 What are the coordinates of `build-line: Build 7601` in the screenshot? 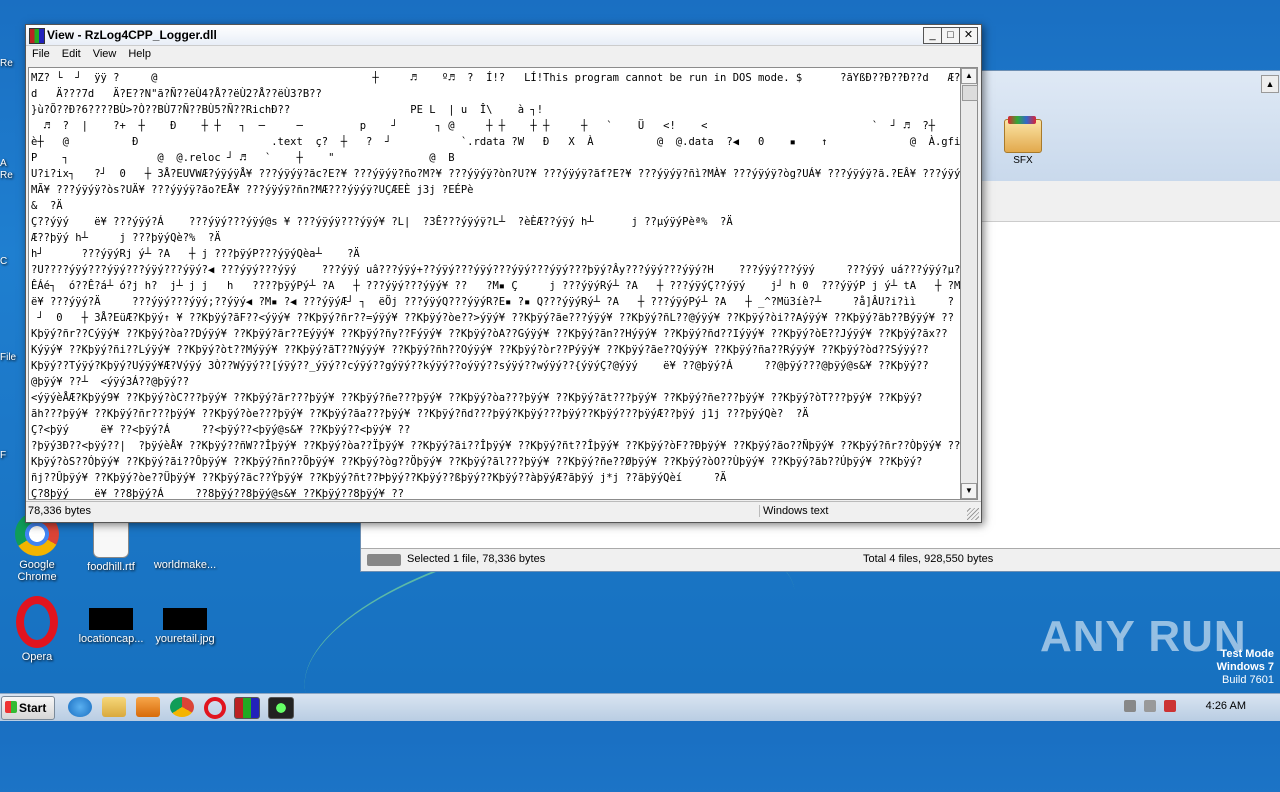 It's located at (1248, 680).